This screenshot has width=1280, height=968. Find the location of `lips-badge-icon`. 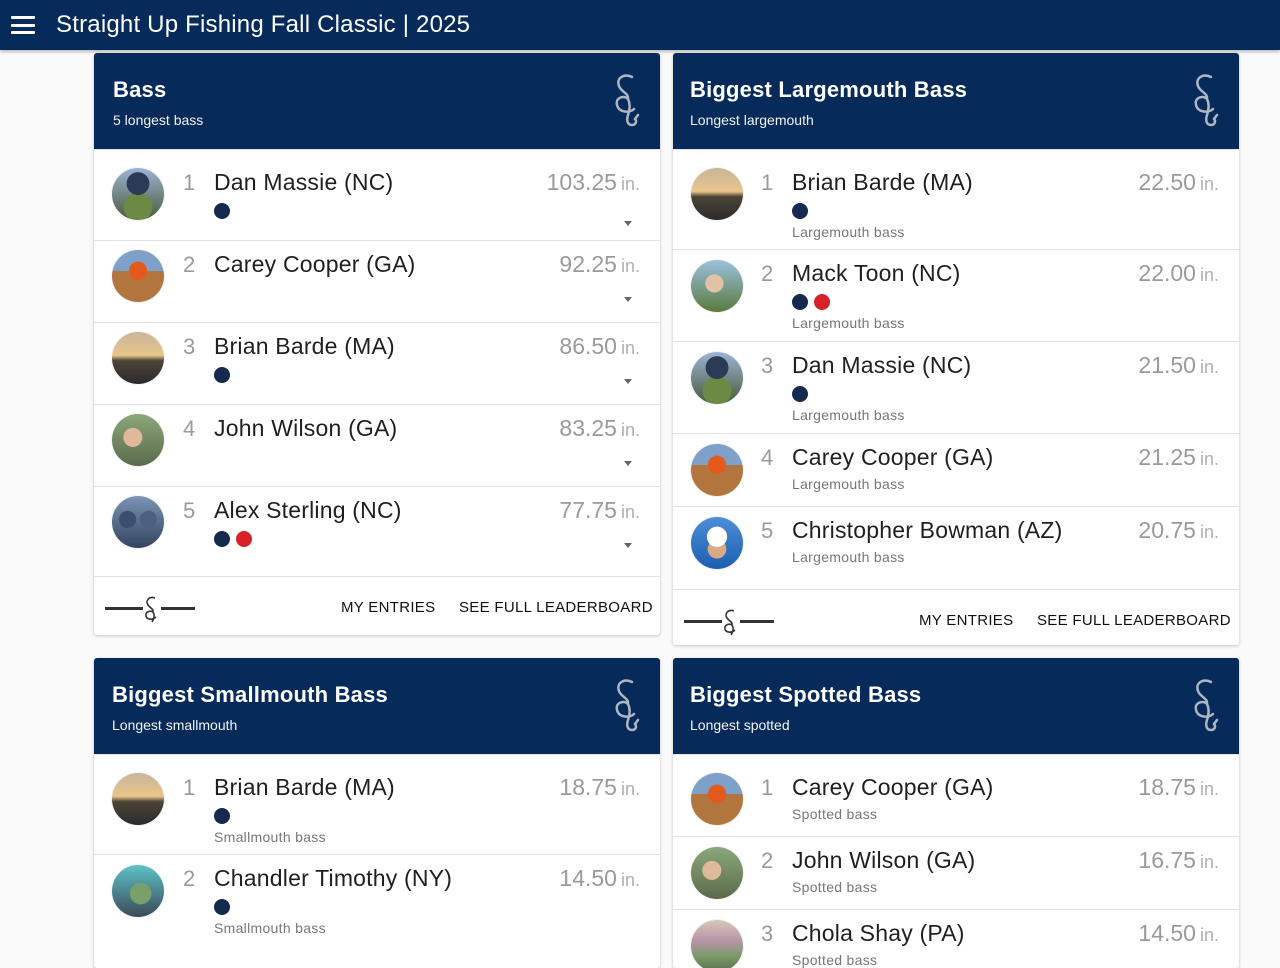

lips-badge-icon is located at coordinates (822, 302).